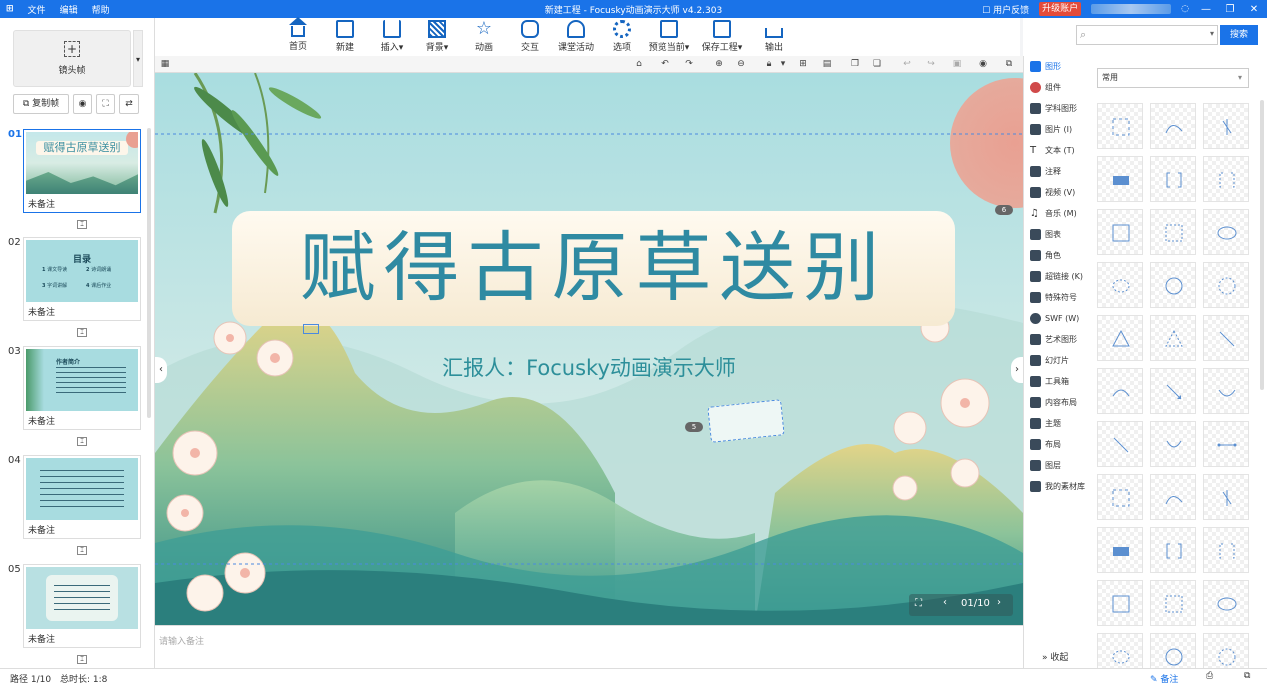 Image resolution: width=1267 pixels, height=686 pixels. Describe the element at coordinates (1055, 656) in the screenshot. I see `collapse-button: » 收起` at that location.